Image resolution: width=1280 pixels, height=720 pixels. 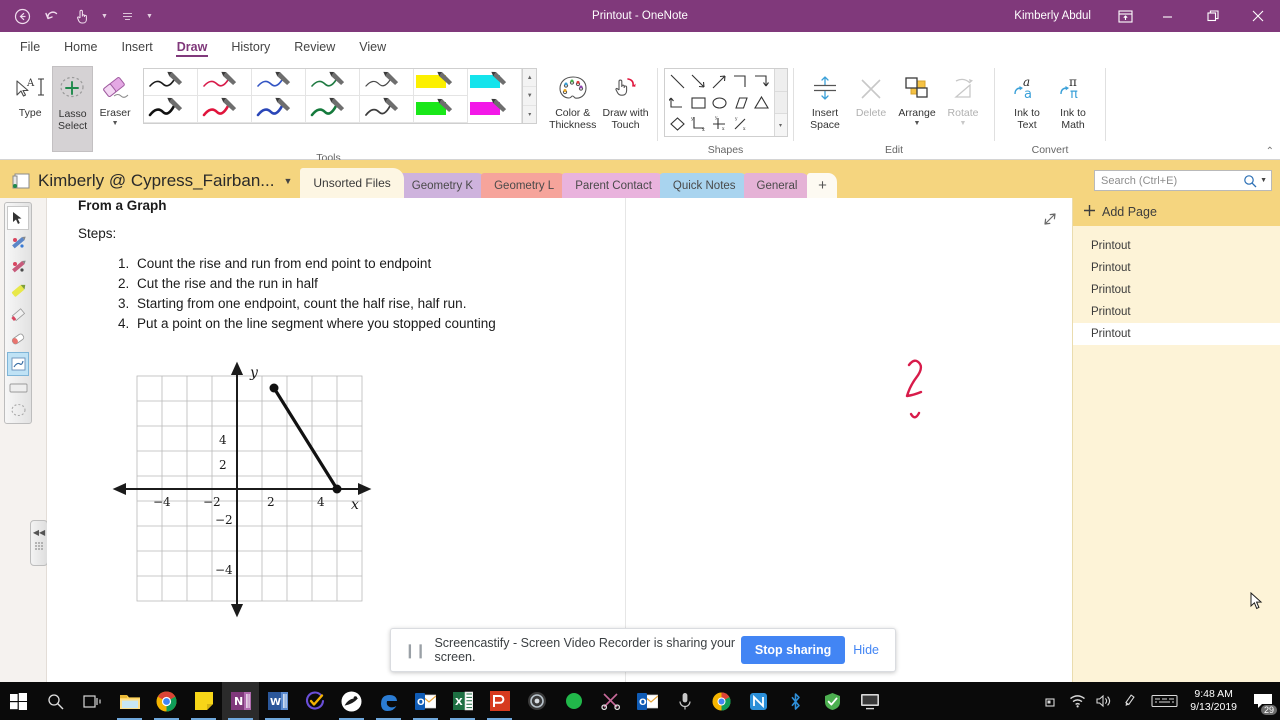 What do you see at coordinates (1129, 701) in the screenshot?
I see `pen-tray-icon` at bounding box center [1129, 701].